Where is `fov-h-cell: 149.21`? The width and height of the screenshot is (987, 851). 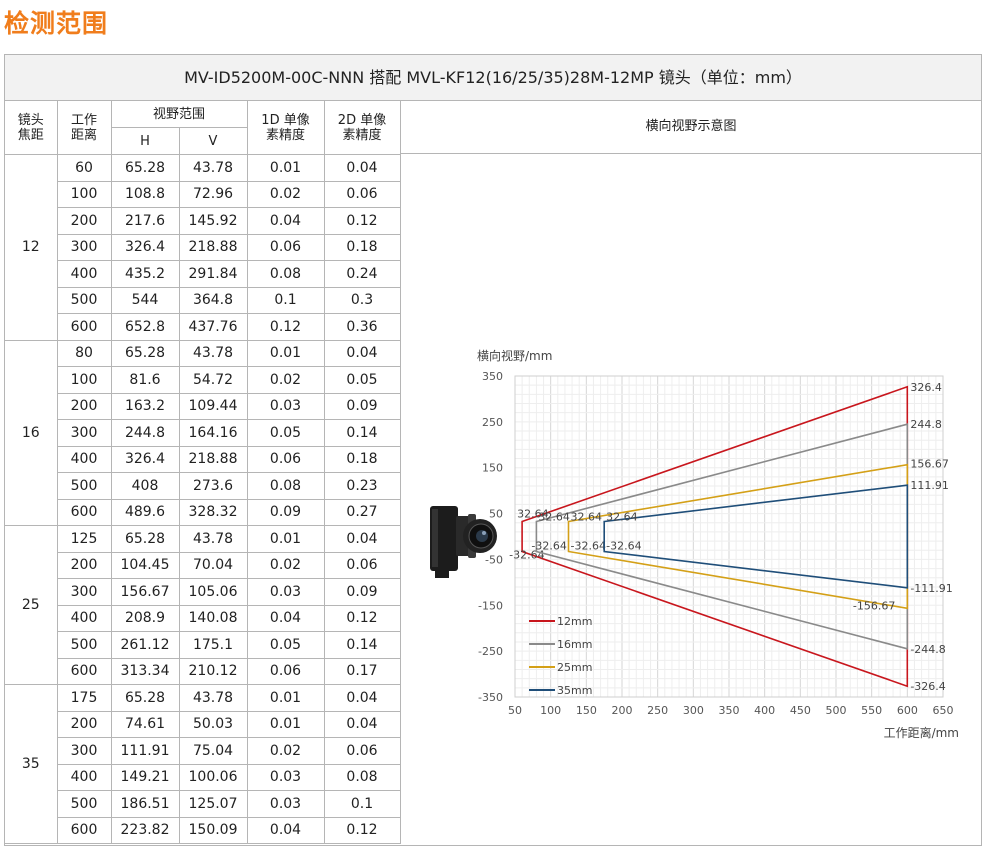
fov-h-cell: 149.21 is located at coordinates (145, 777).